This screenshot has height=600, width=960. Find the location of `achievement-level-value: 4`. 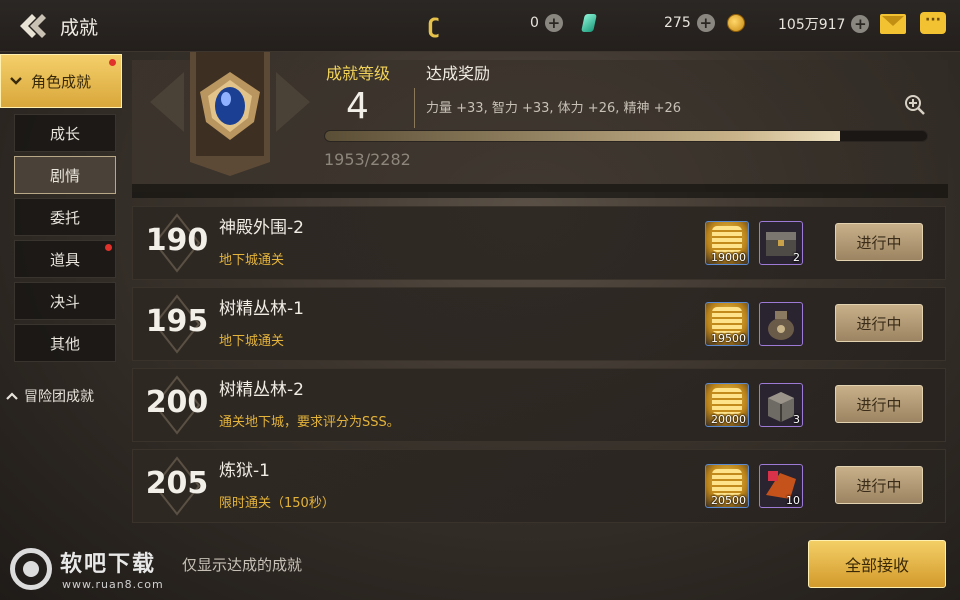

achievement-level-value: 4 is located at coordinates (357, 106).